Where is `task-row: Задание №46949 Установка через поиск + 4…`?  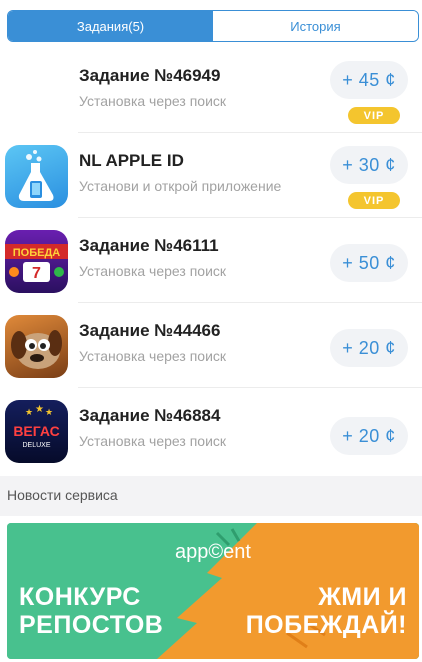 task-row: Задание №46949 Установка через поиск + 4… is located at coordinates (211, 90).